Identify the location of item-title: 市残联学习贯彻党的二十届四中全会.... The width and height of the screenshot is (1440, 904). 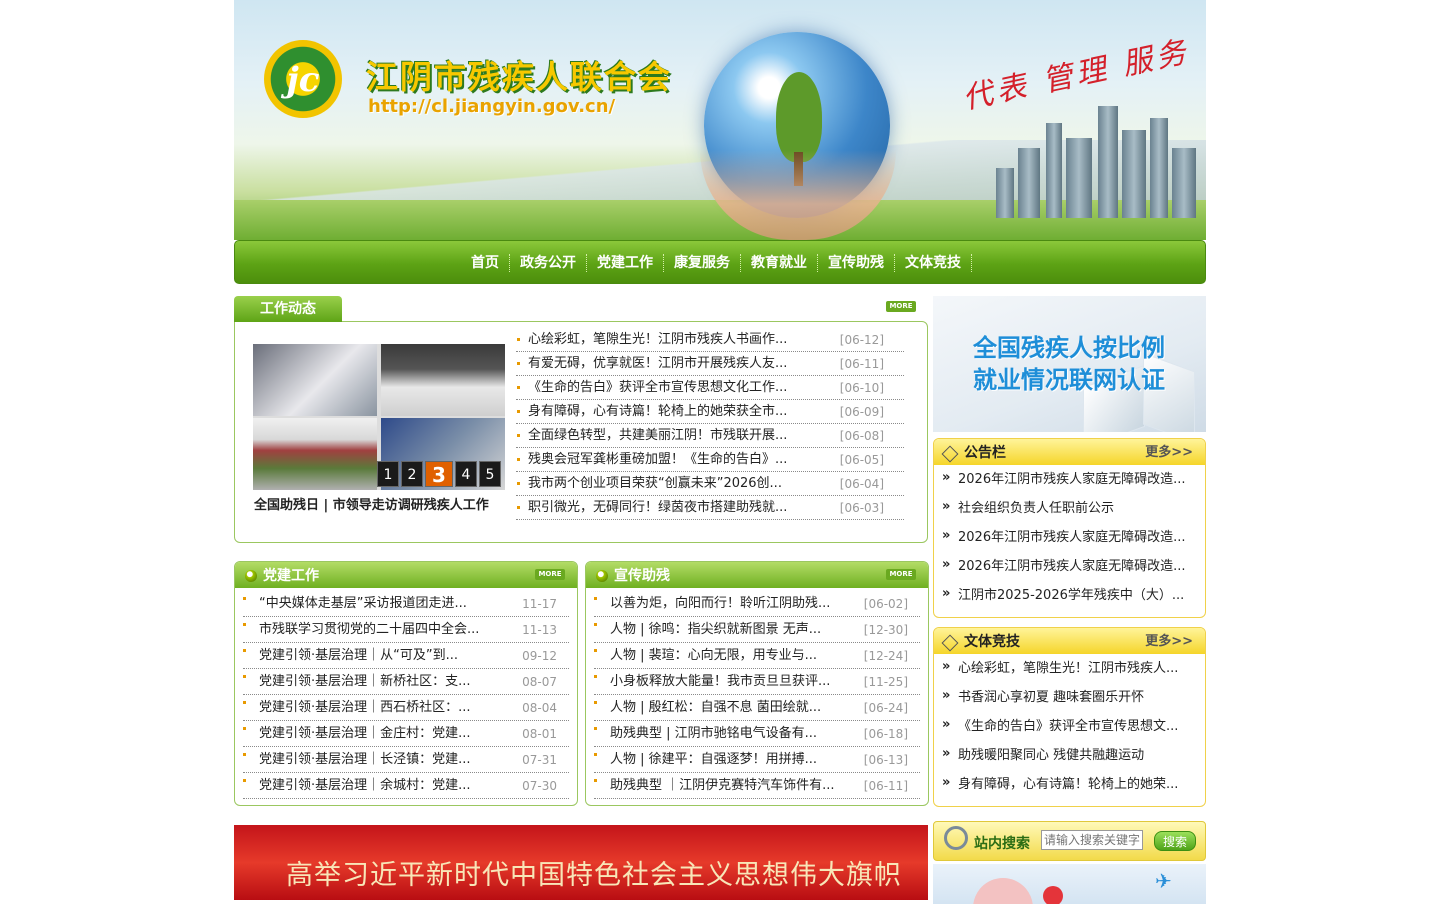
(369, 629).